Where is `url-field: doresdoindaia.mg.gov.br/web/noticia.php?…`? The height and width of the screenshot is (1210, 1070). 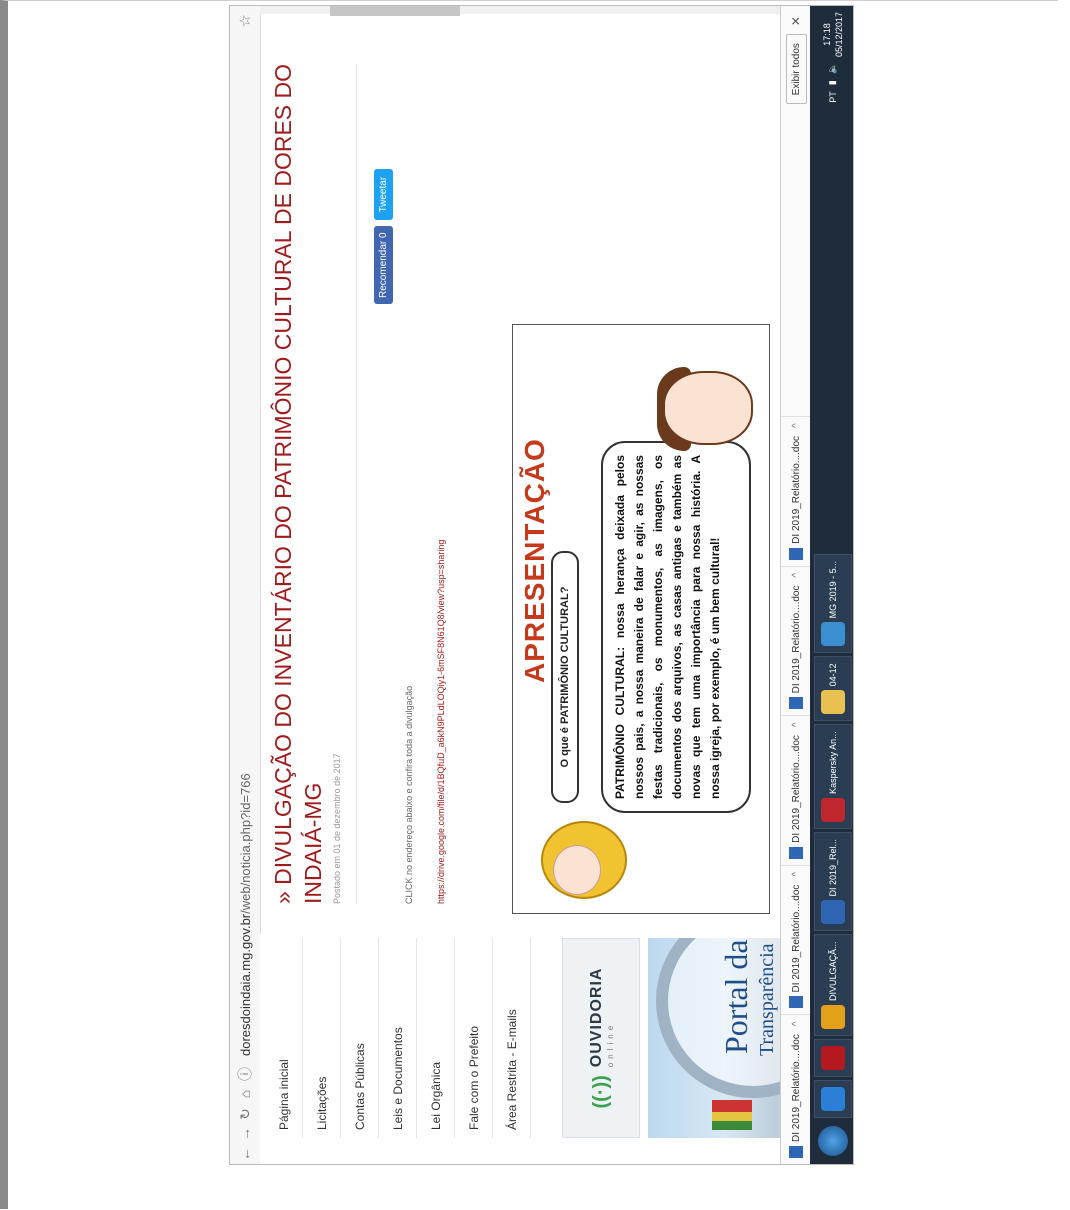
url-field: doresdoindaia.mg.gov.br/web/noticia.php?… is located at coordinates (245, 914).